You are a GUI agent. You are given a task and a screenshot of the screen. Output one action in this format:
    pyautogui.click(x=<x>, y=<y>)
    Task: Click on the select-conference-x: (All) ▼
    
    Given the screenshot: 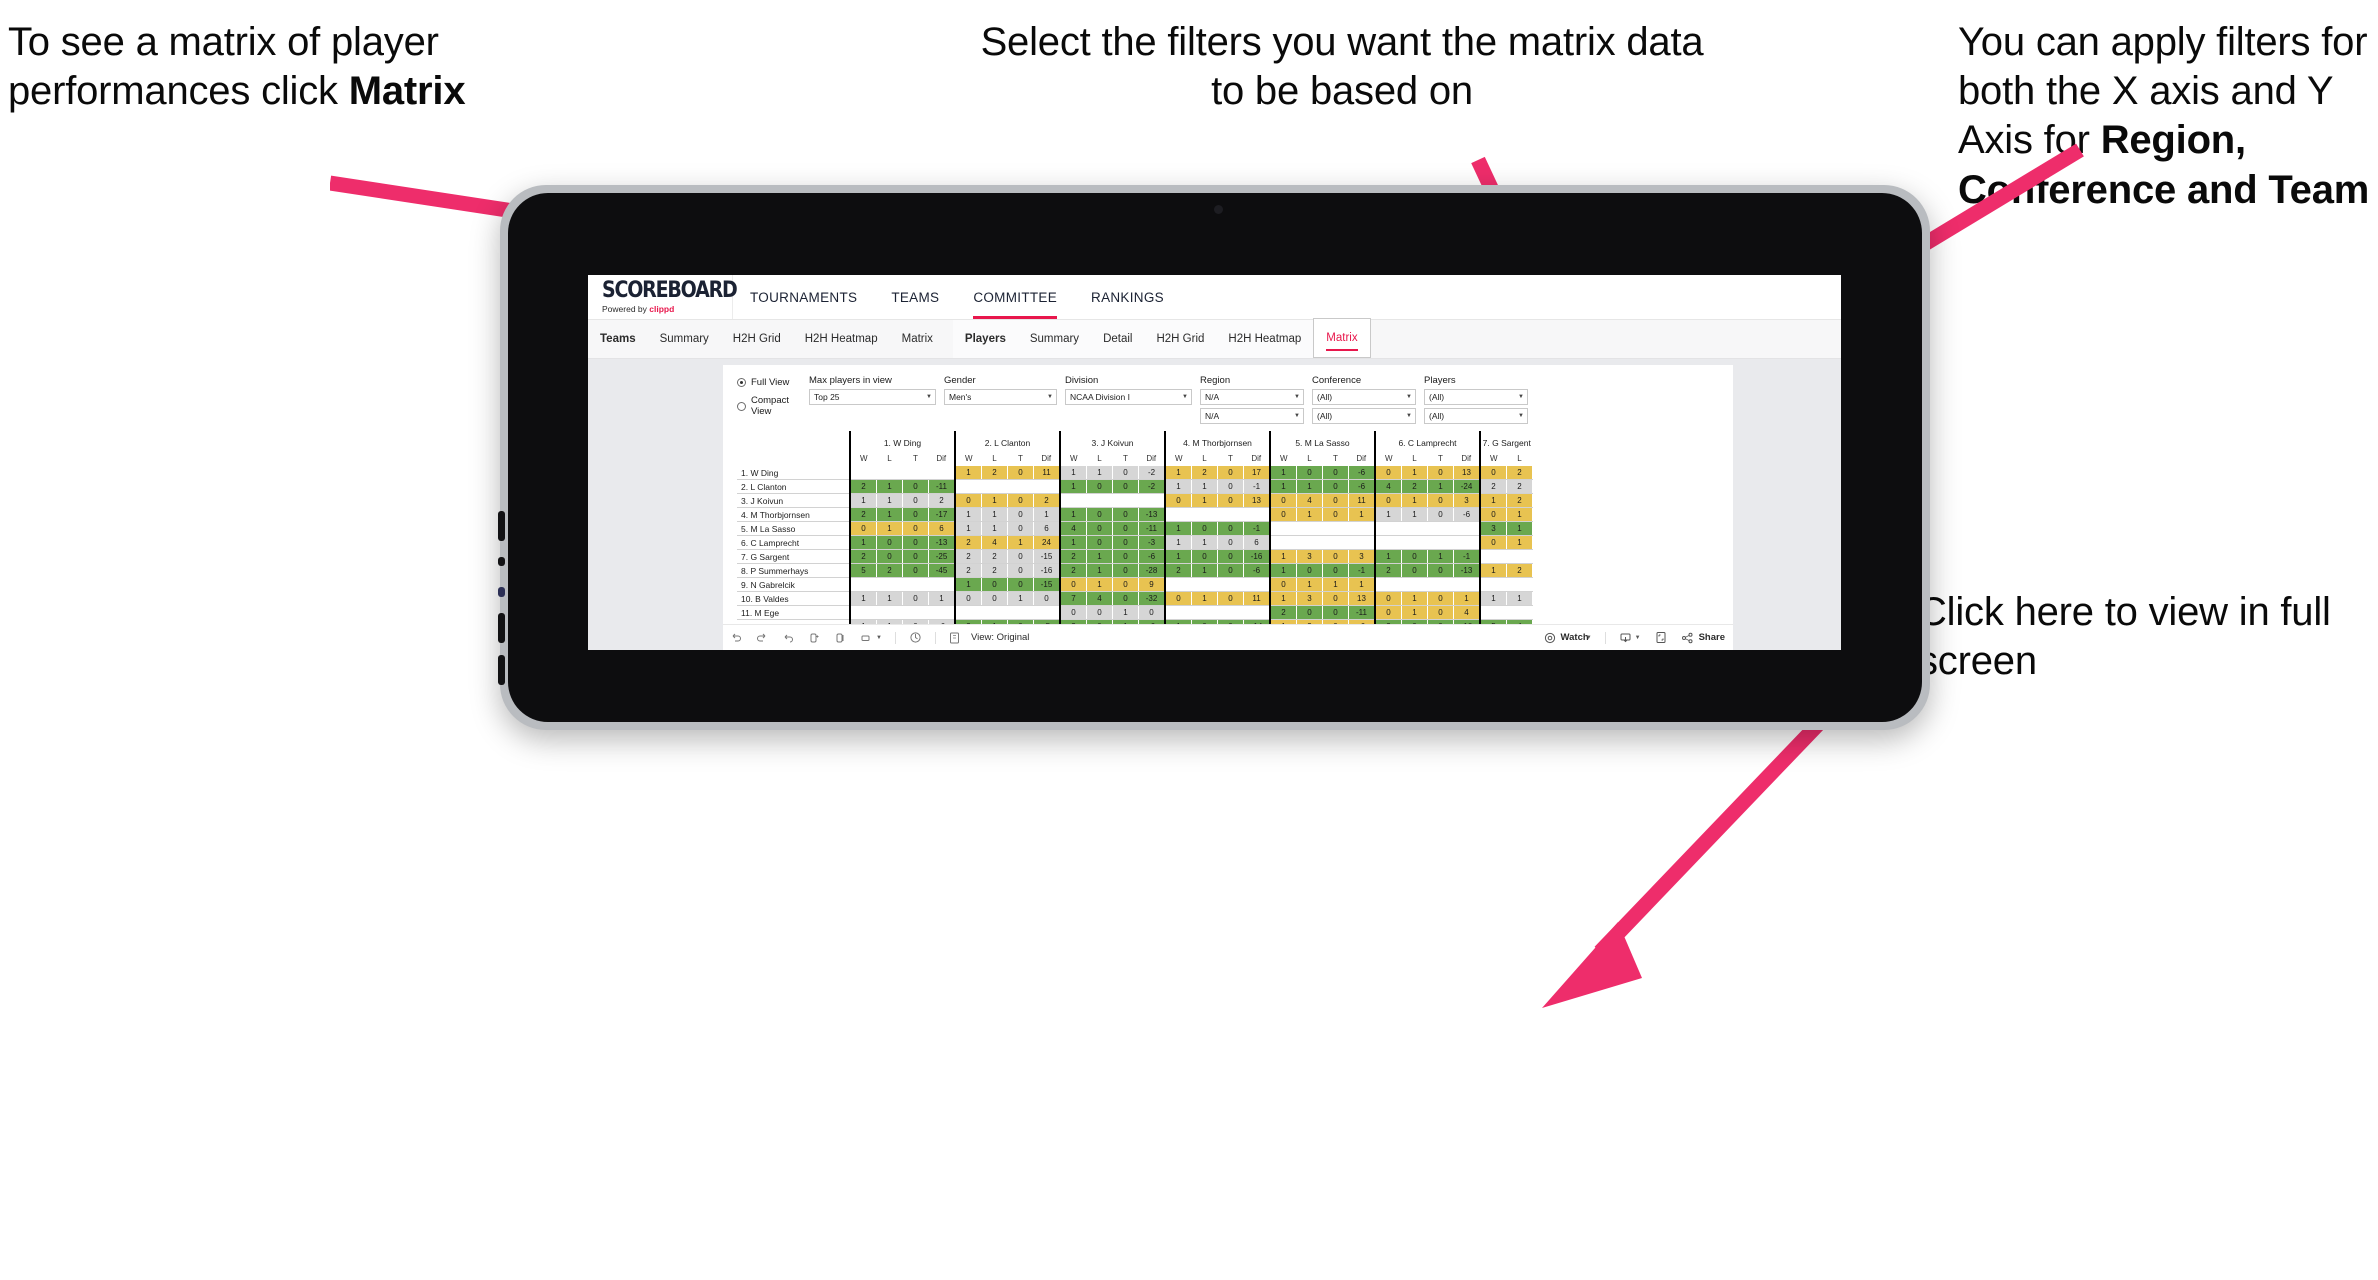 What is the action you would take?
    pyautogui.click(x=1364, y=397)
    